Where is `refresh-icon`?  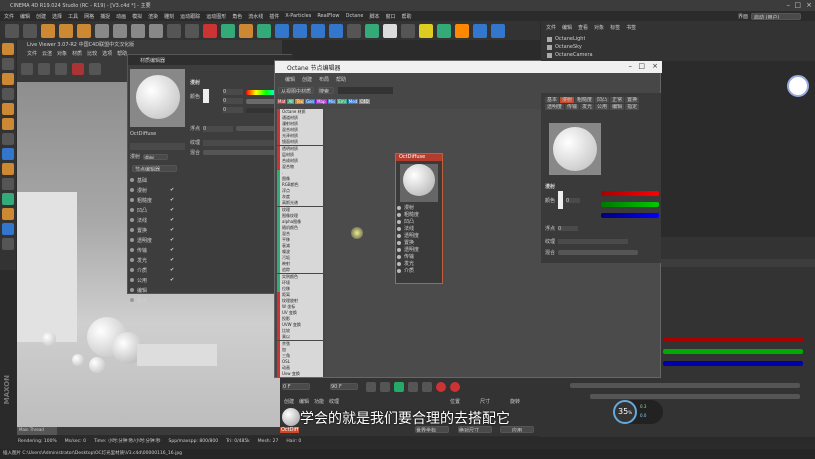 refresh-icon is located at coordinates (27, 69).